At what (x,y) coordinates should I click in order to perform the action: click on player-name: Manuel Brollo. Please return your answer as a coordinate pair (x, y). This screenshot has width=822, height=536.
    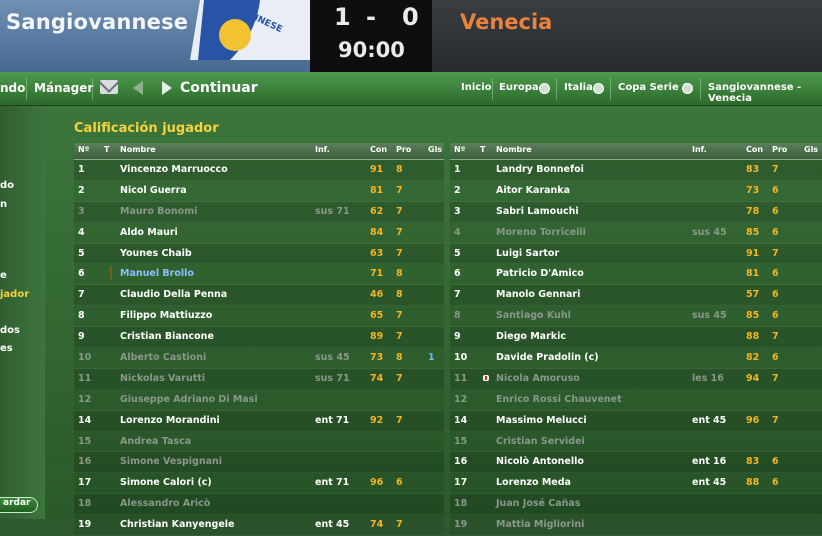
    Looking at the image, I should click on (157, 273).